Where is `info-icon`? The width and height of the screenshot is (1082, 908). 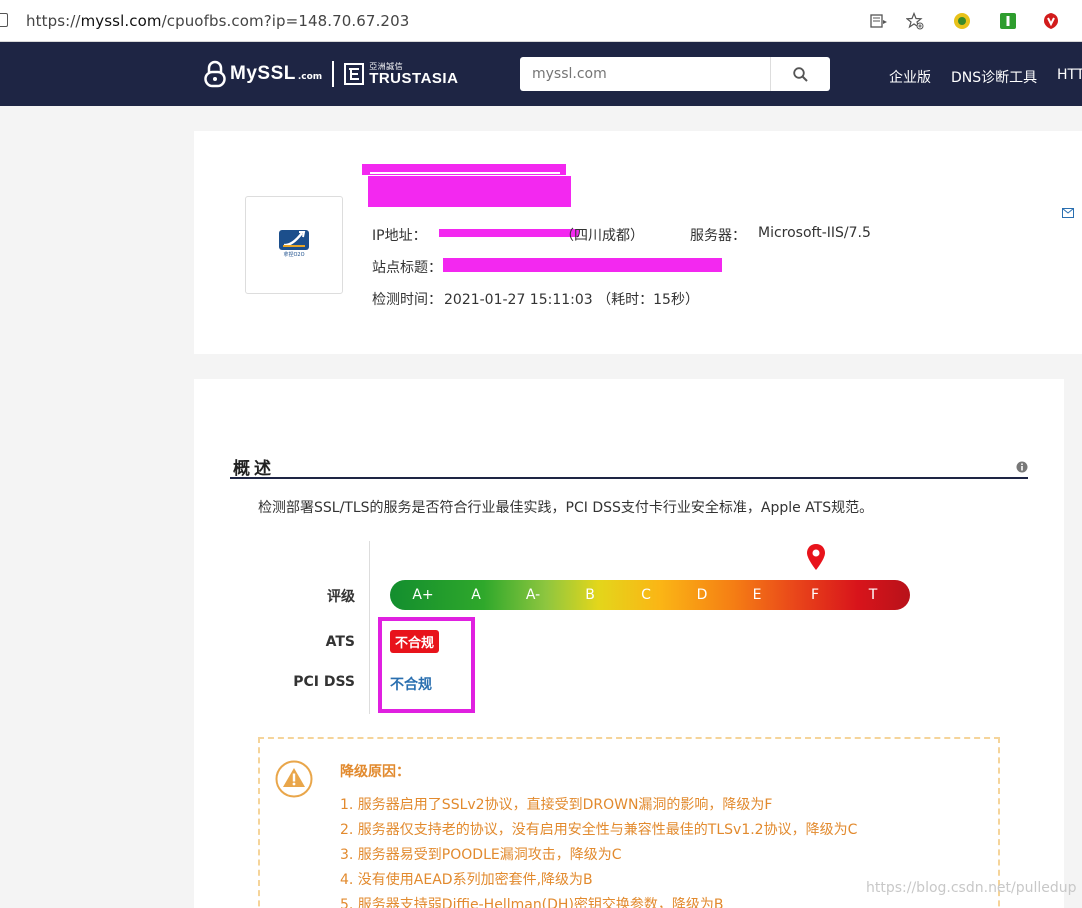 info-icon is located at coordinates (1022, 467).